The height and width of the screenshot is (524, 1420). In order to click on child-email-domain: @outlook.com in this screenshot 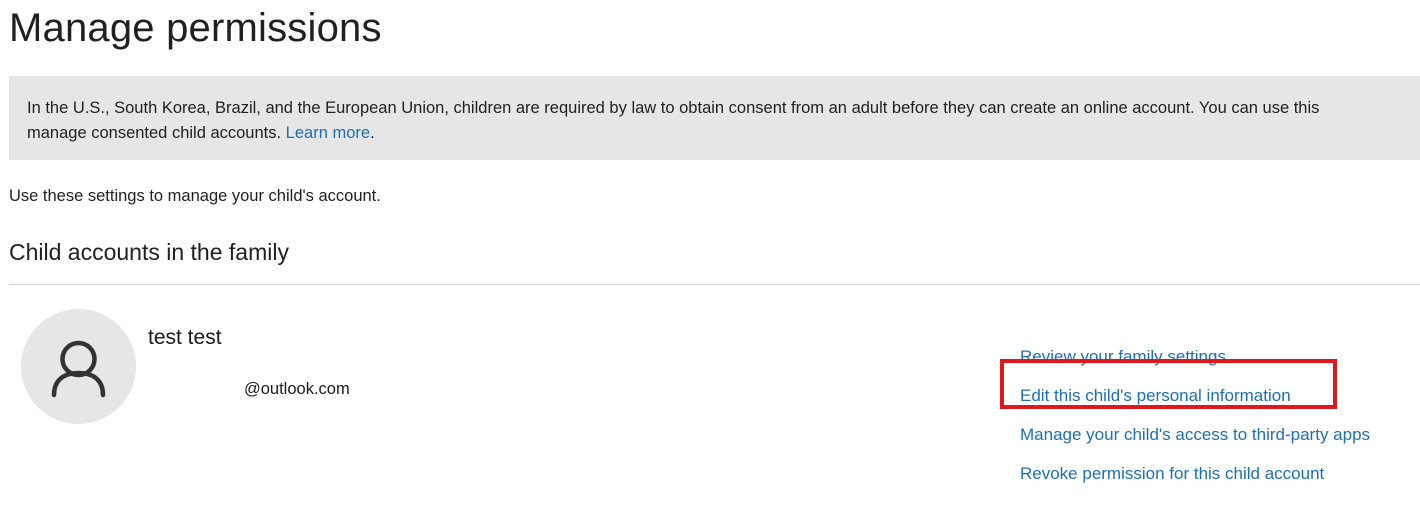, I will do `click(297, 389)`.